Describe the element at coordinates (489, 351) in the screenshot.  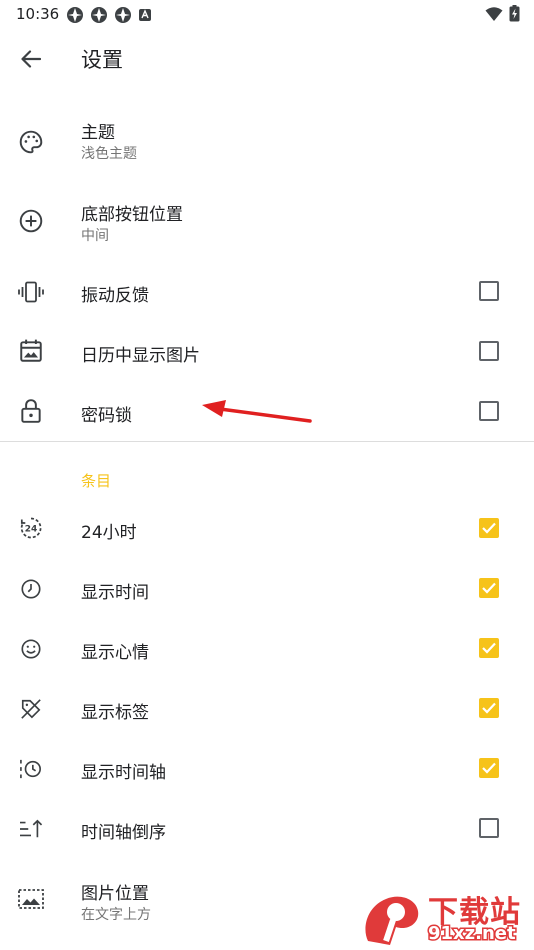
I see `calendar-images-checkbox` at that location.